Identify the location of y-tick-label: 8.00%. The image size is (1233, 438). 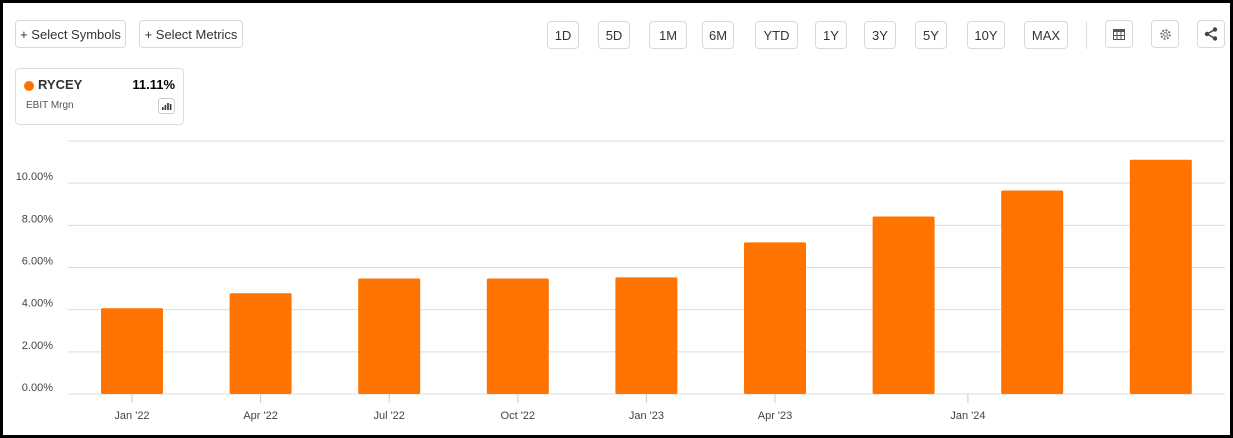
(37, 219).